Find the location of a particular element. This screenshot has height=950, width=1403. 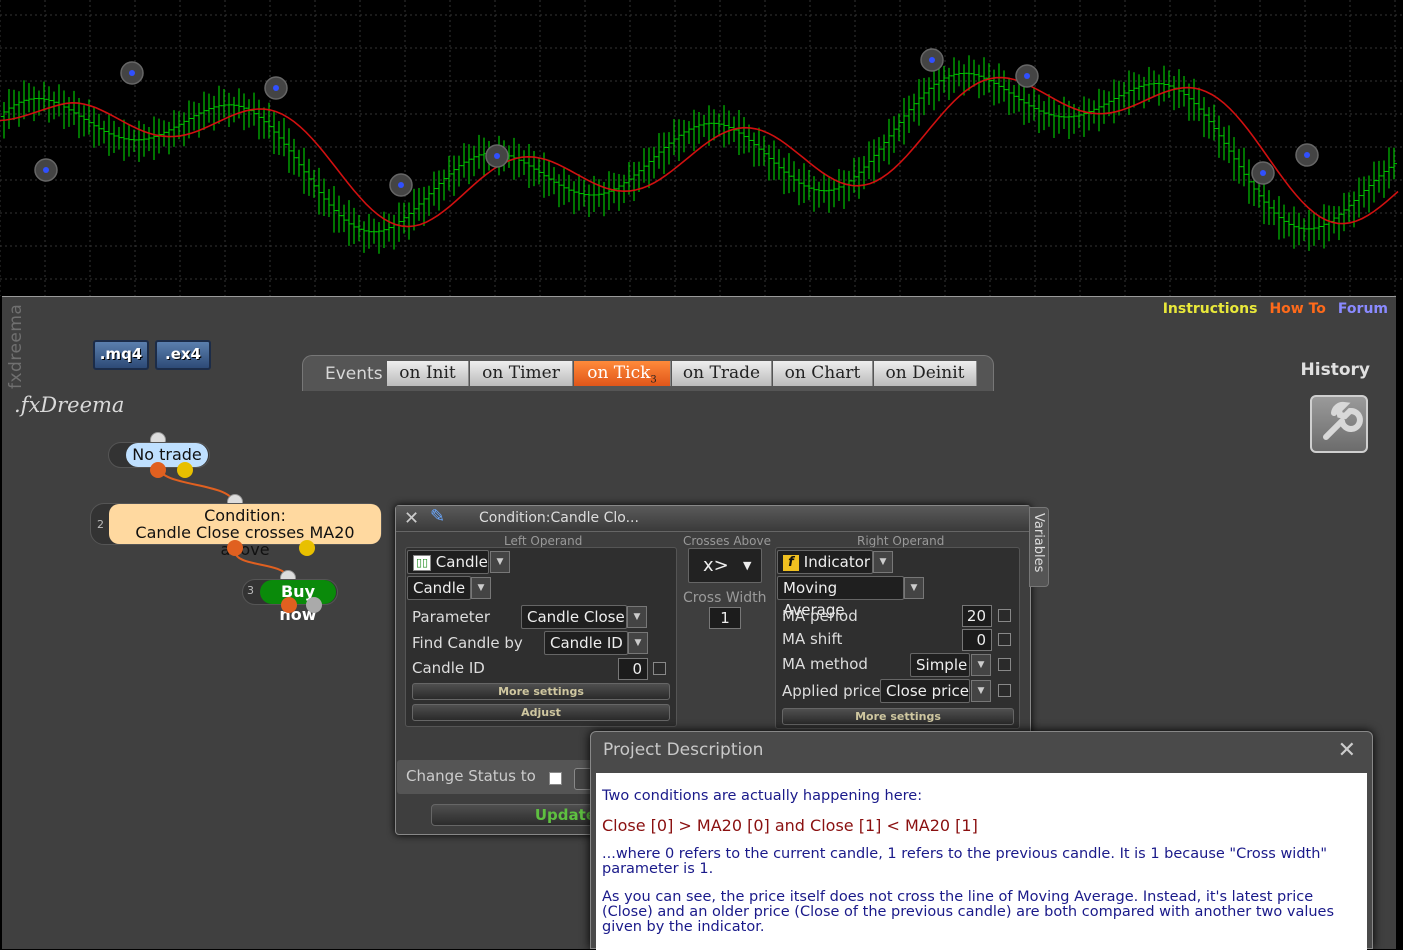

right-edge is located at coordinates (1399, 622).